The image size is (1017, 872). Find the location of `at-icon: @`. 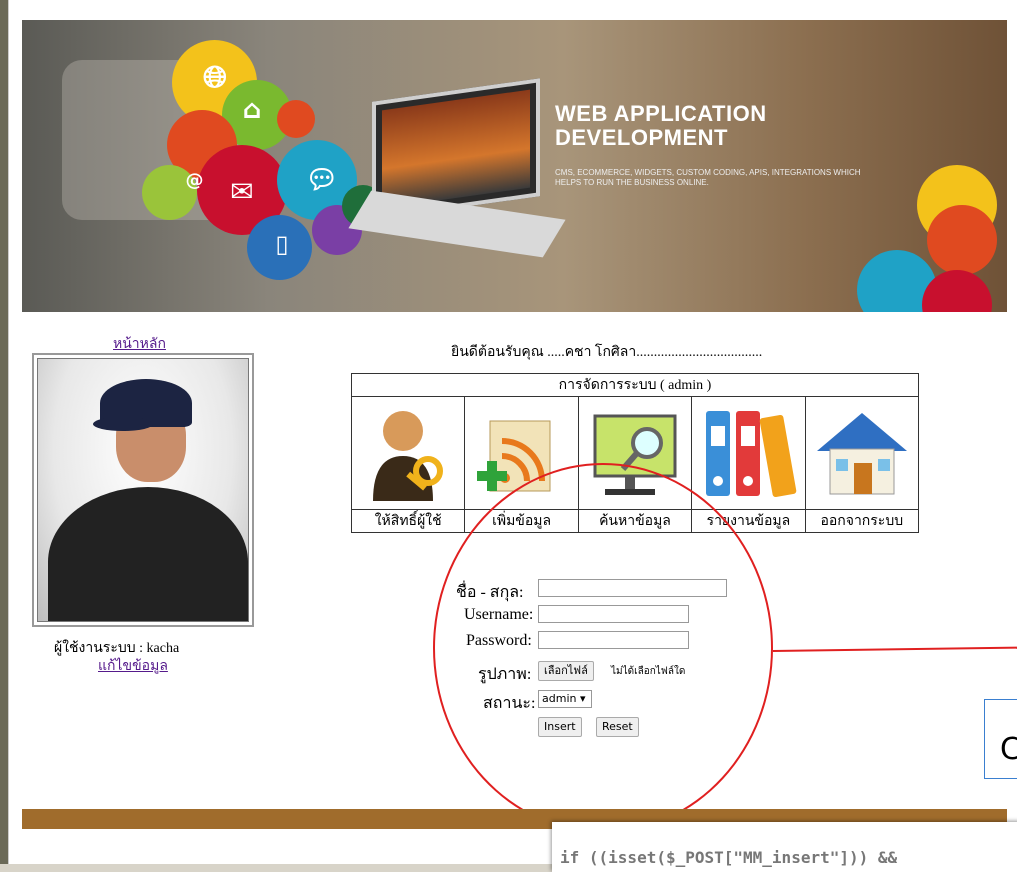

at-icon: @ is located at coordinates (194, 180).